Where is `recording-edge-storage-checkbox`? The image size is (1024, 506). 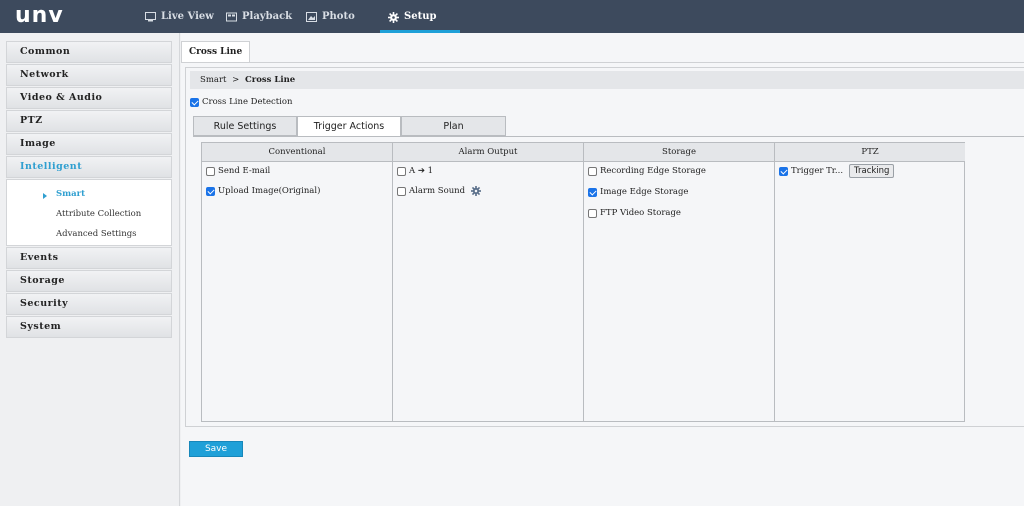
recording-edge-storage-checkbox is located at coordinates (592, 171).